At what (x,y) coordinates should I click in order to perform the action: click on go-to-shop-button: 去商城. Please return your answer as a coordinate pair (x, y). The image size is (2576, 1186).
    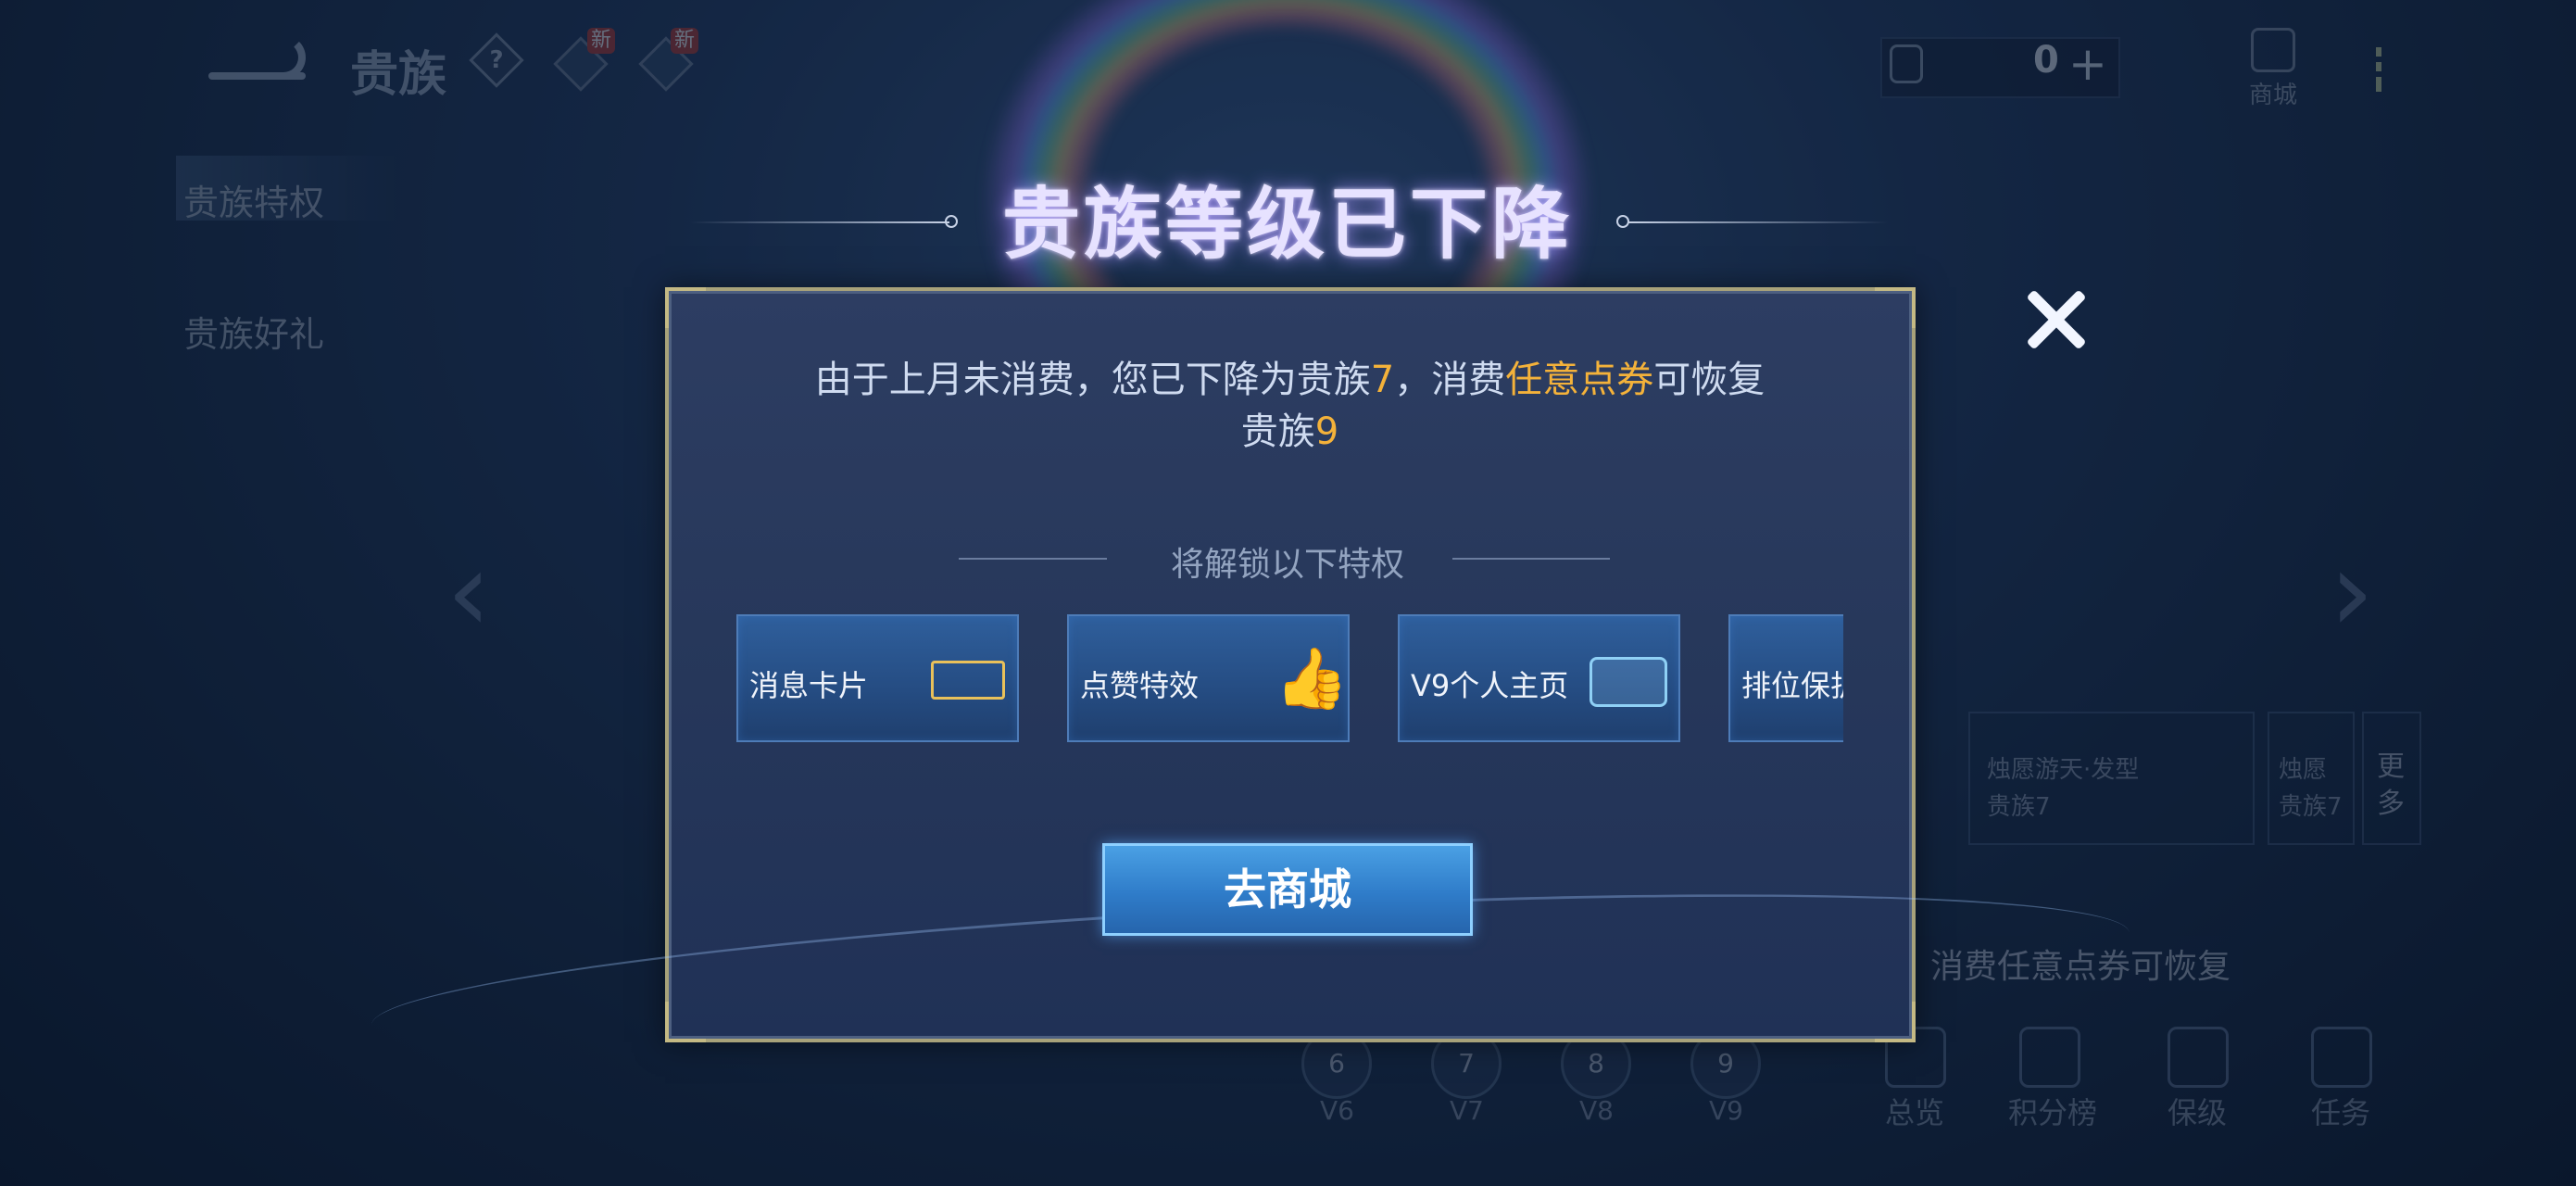
    Looking at the image, I should click on (1287, 889).